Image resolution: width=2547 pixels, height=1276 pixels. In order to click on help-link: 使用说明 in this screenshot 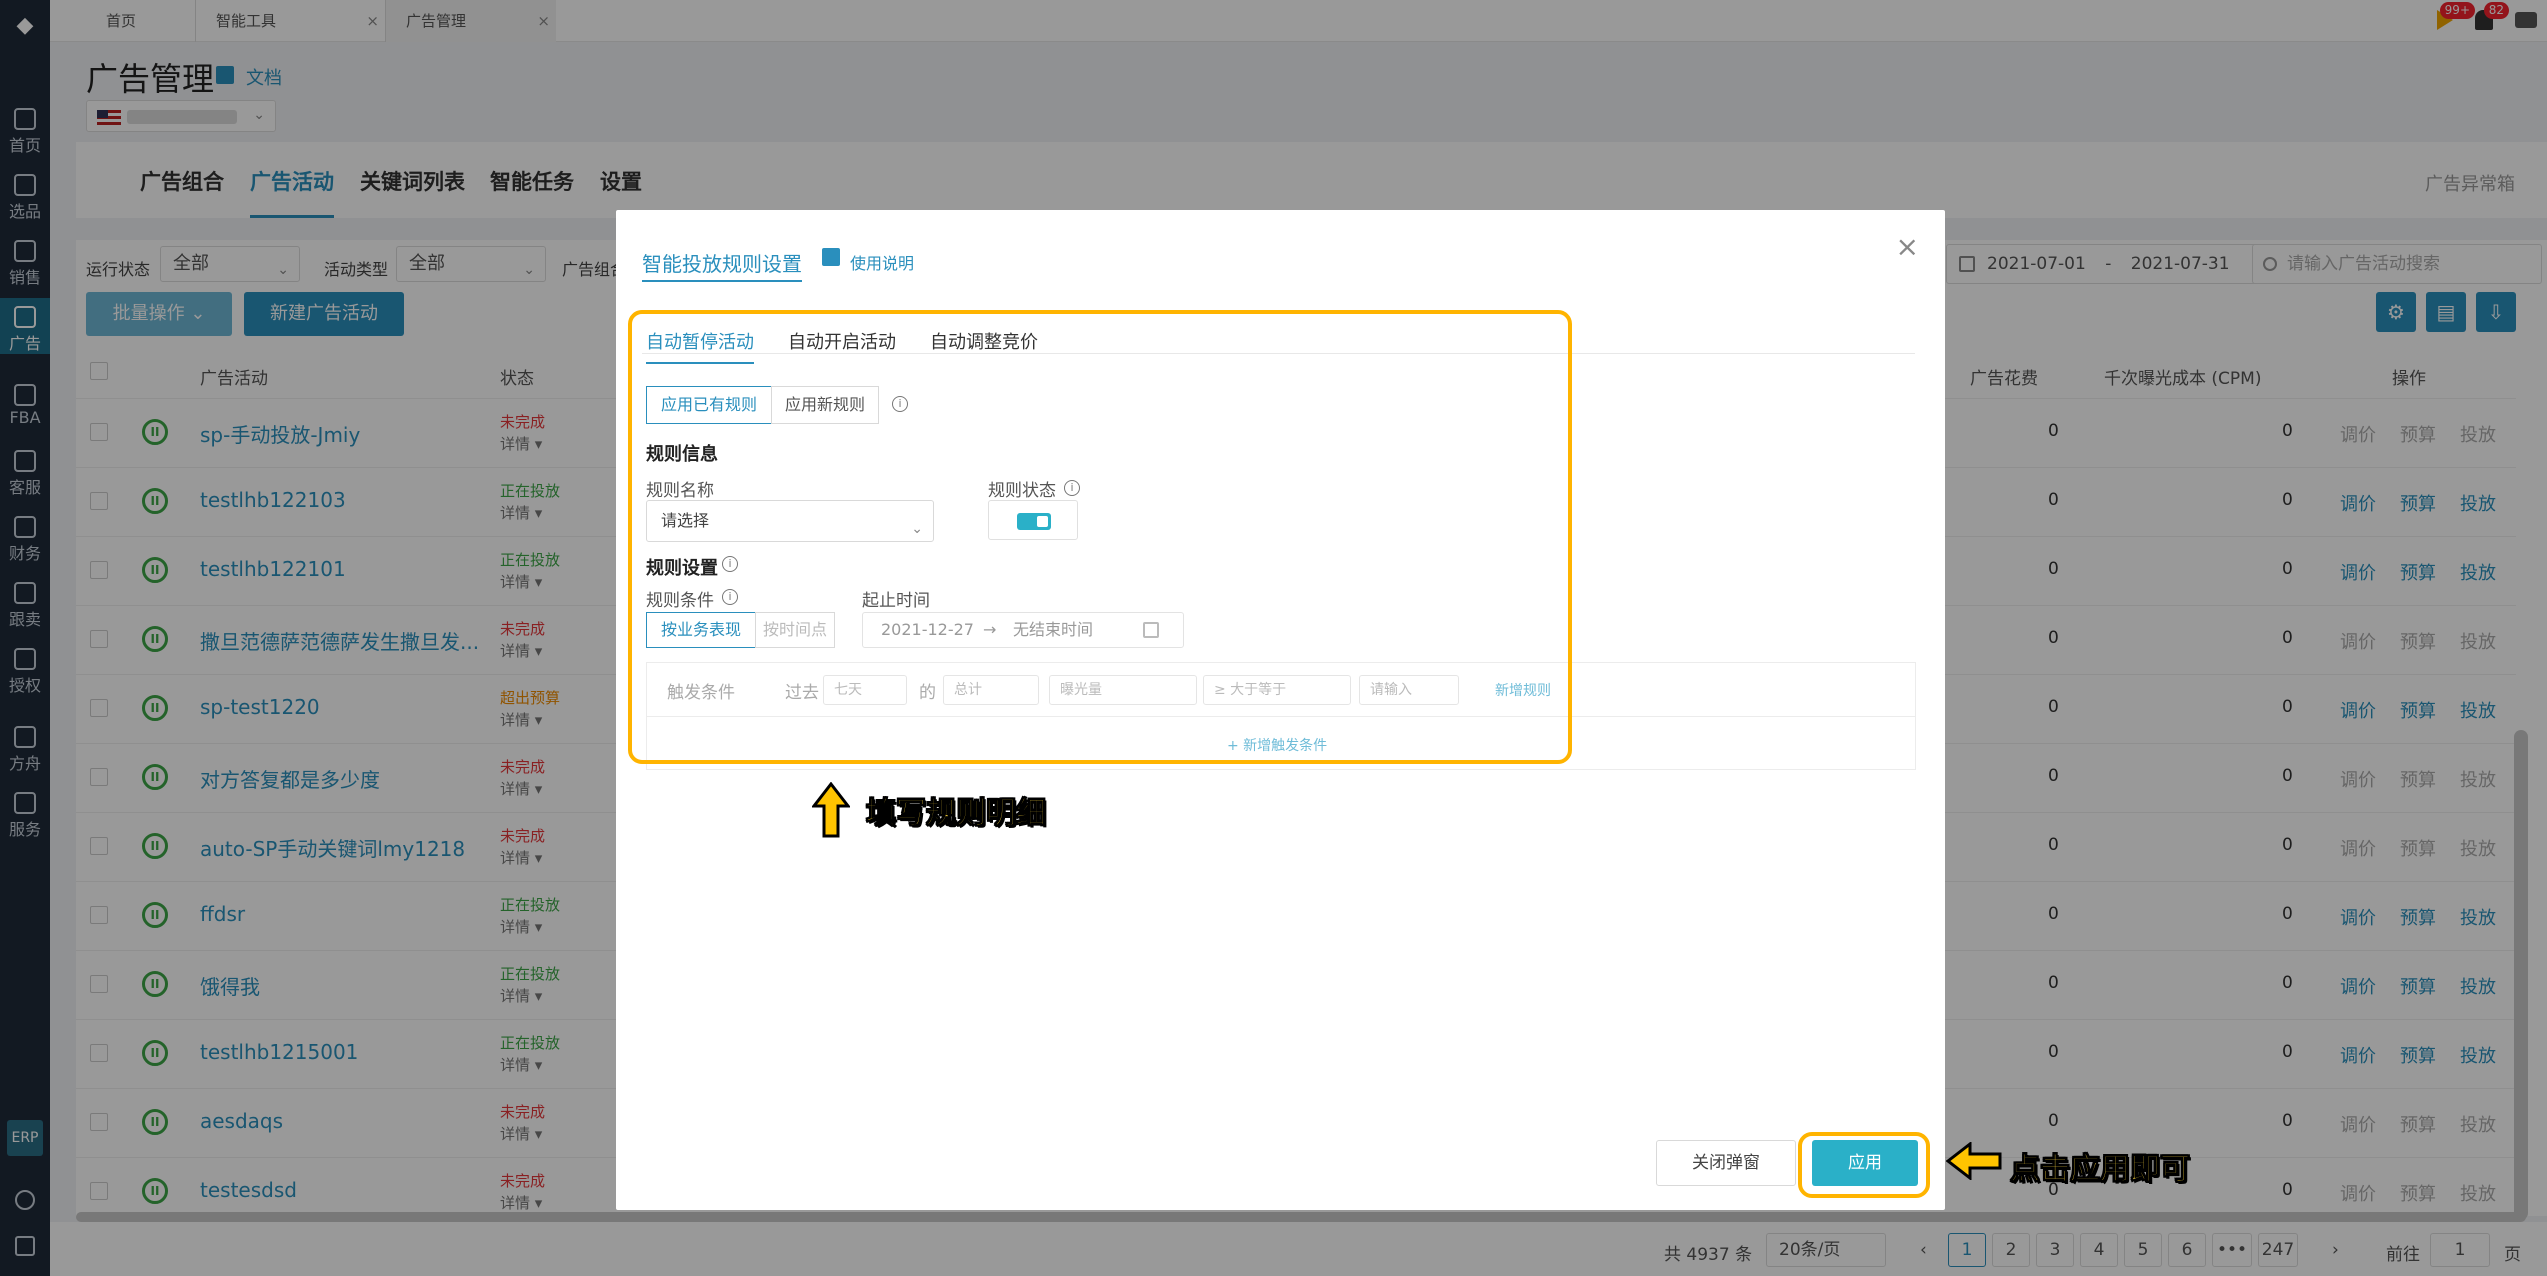, I will do `click(882, 262)`.